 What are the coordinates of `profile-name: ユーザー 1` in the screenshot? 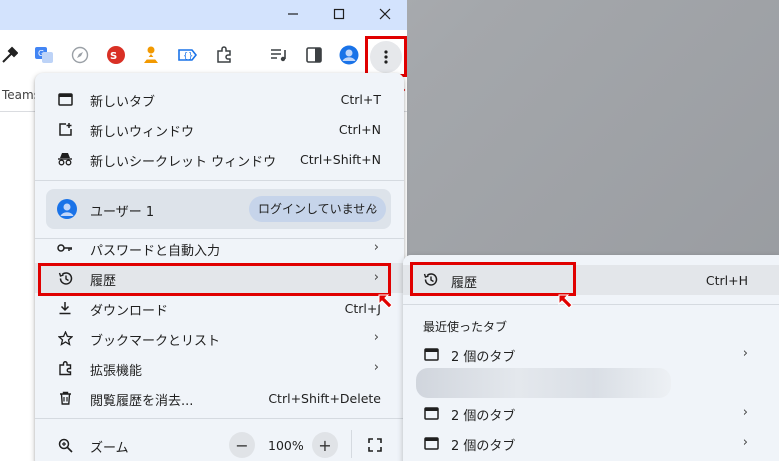 It's located at (122, 212).